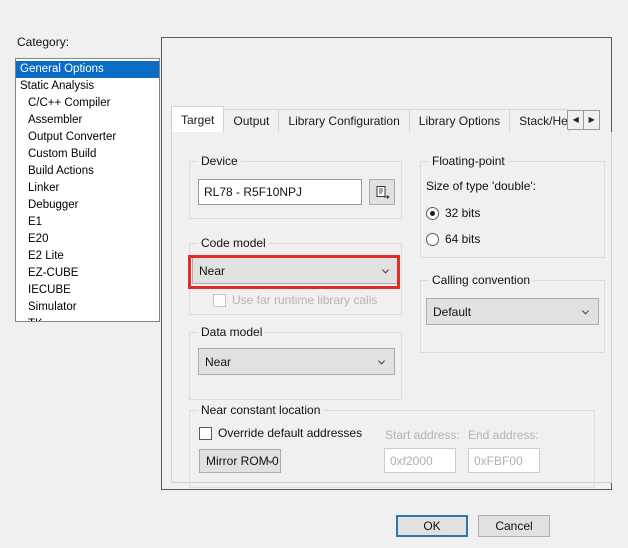 The width and height of the screenshot is (628, 548). I want to click on category-item-label: IECUBE, so click(49, 290).